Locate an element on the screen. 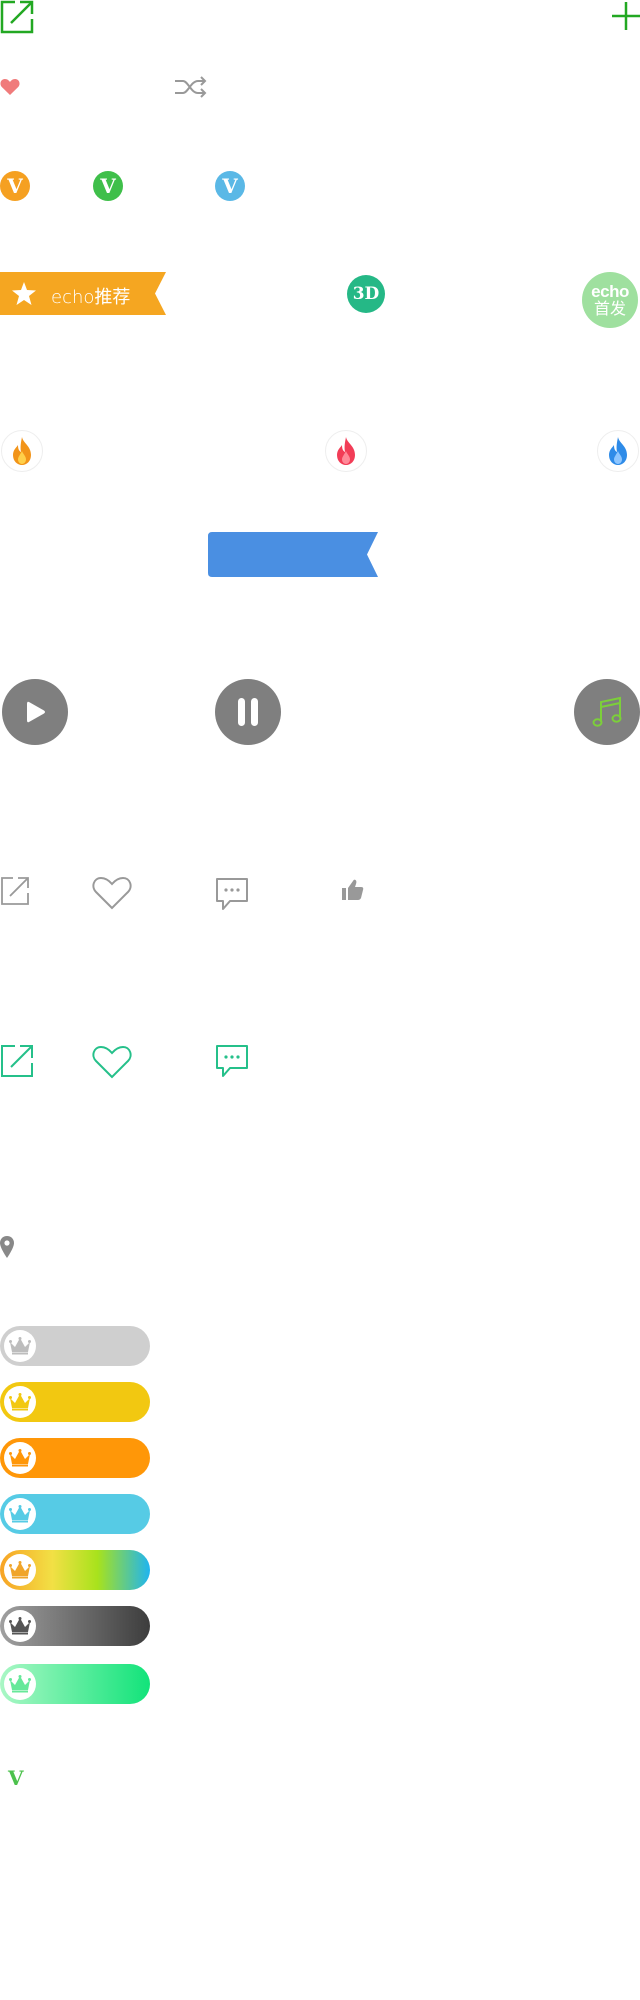 The image size is (640, 2000). star-icon is located at coordinates (24, 293).